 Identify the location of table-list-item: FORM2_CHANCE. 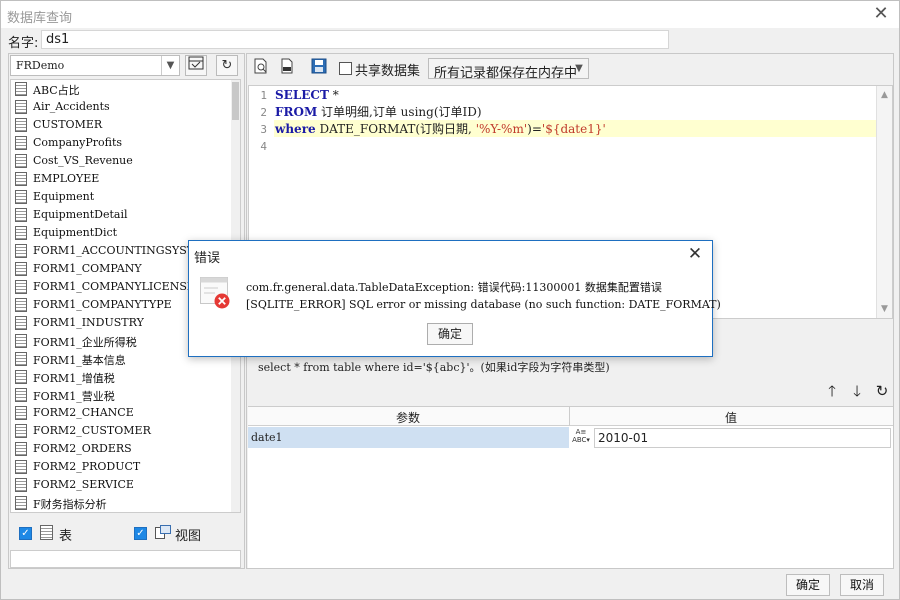
(122, 413).